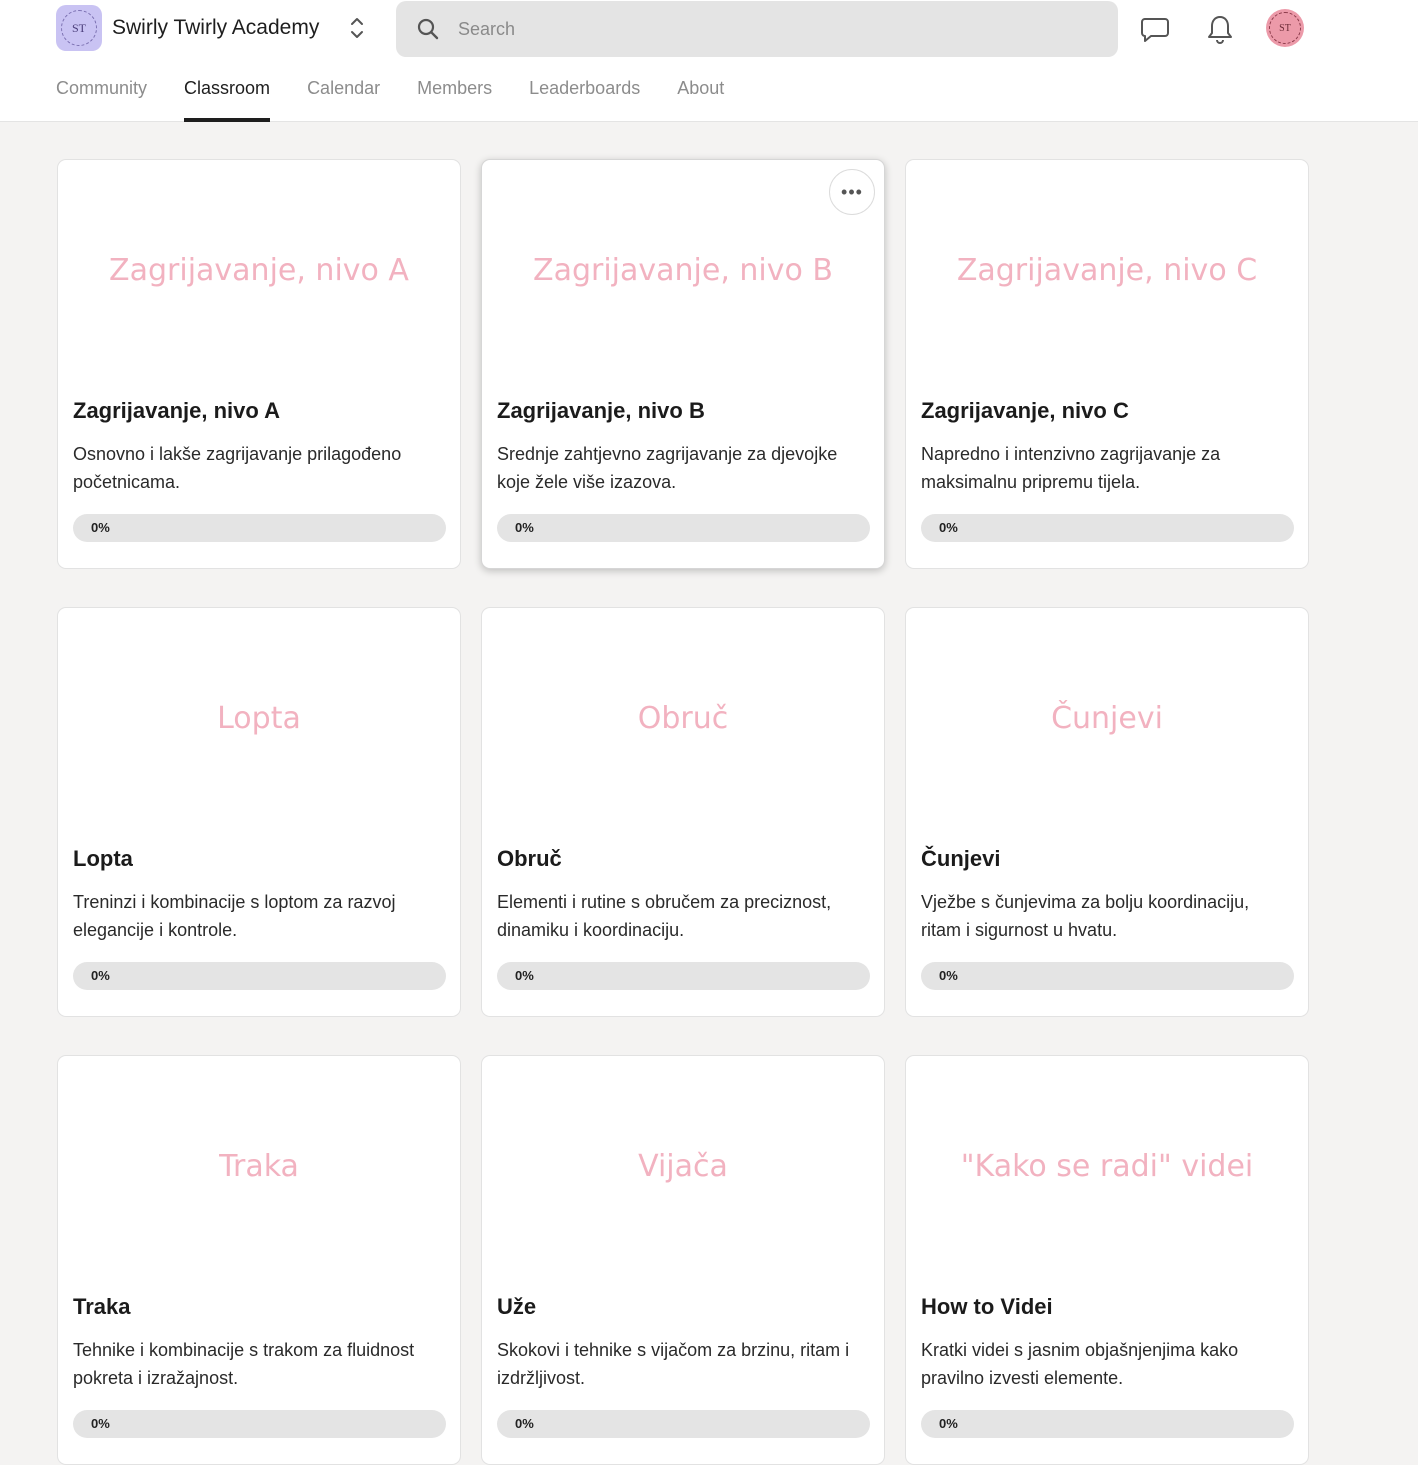 This screenshot has width=1418, height=1465. Describe the element at coordinates (683, 718) in the screenshot. I see `course-cover: Obruč` at that location.